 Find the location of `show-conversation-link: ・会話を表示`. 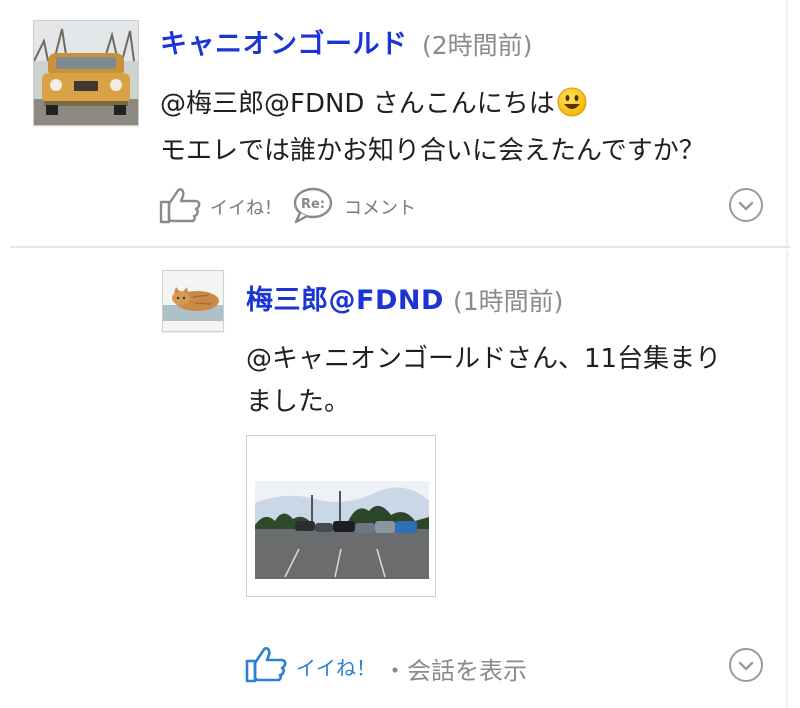

show-conversation-link: ・会話を表示 is located at coordinates (455, 668).